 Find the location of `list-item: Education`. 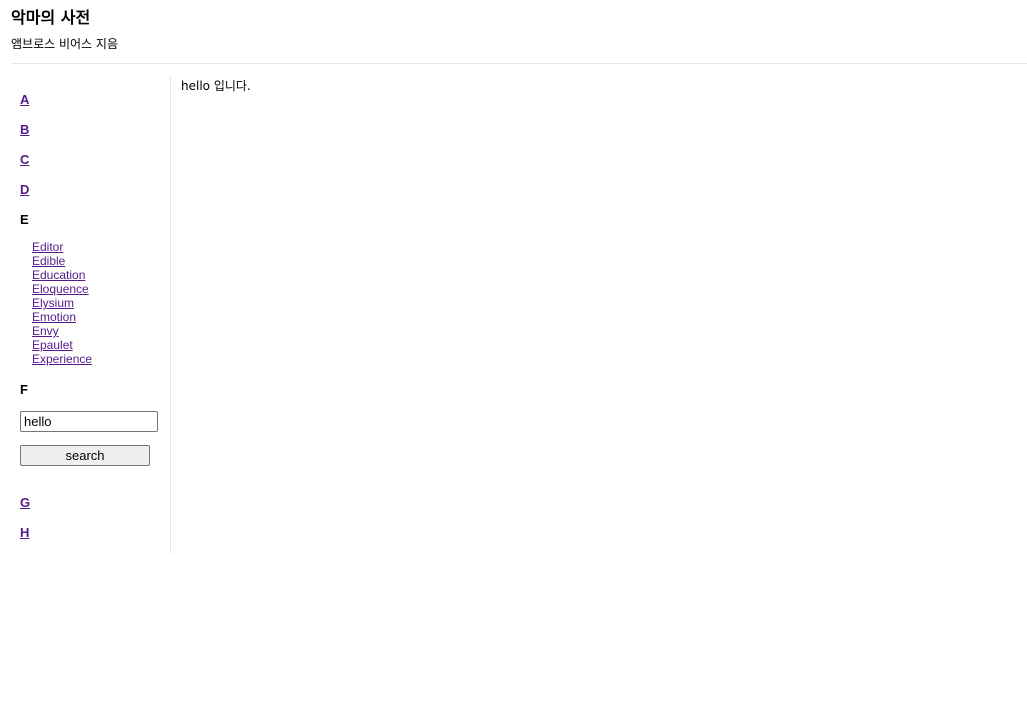

list-item: Education is located at coordinates (62, 275).